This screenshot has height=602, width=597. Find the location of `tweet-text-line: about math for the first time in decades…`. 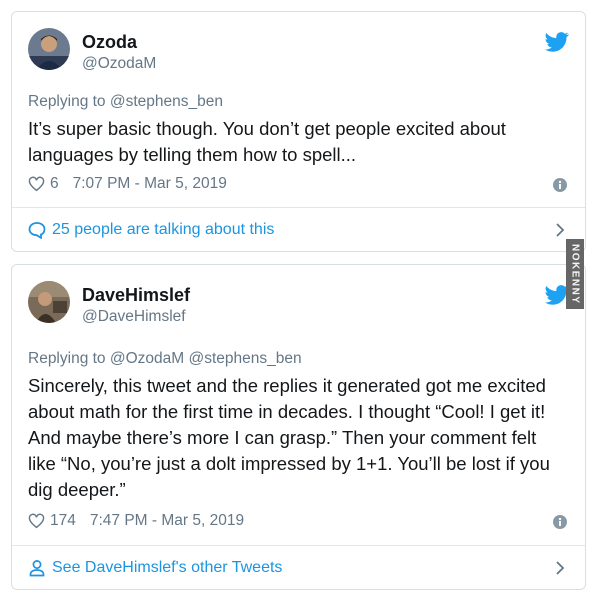

tweet-text-line: about math for the first time in decades… is located at coordinates (287, 411).